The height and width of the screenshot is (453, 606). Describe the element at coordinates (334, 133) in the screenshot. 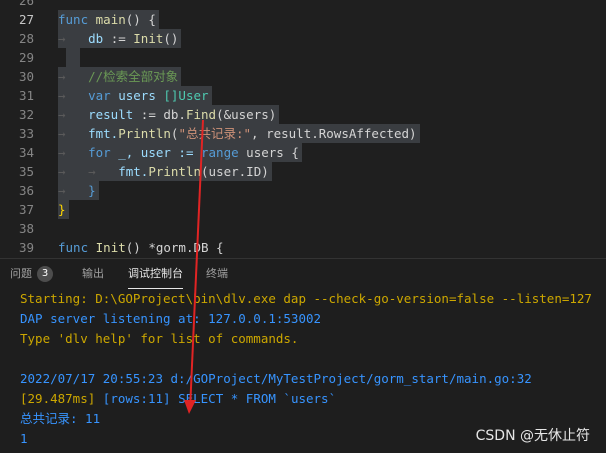

I see `code-punct: , result.RowsAffected)` at that location.